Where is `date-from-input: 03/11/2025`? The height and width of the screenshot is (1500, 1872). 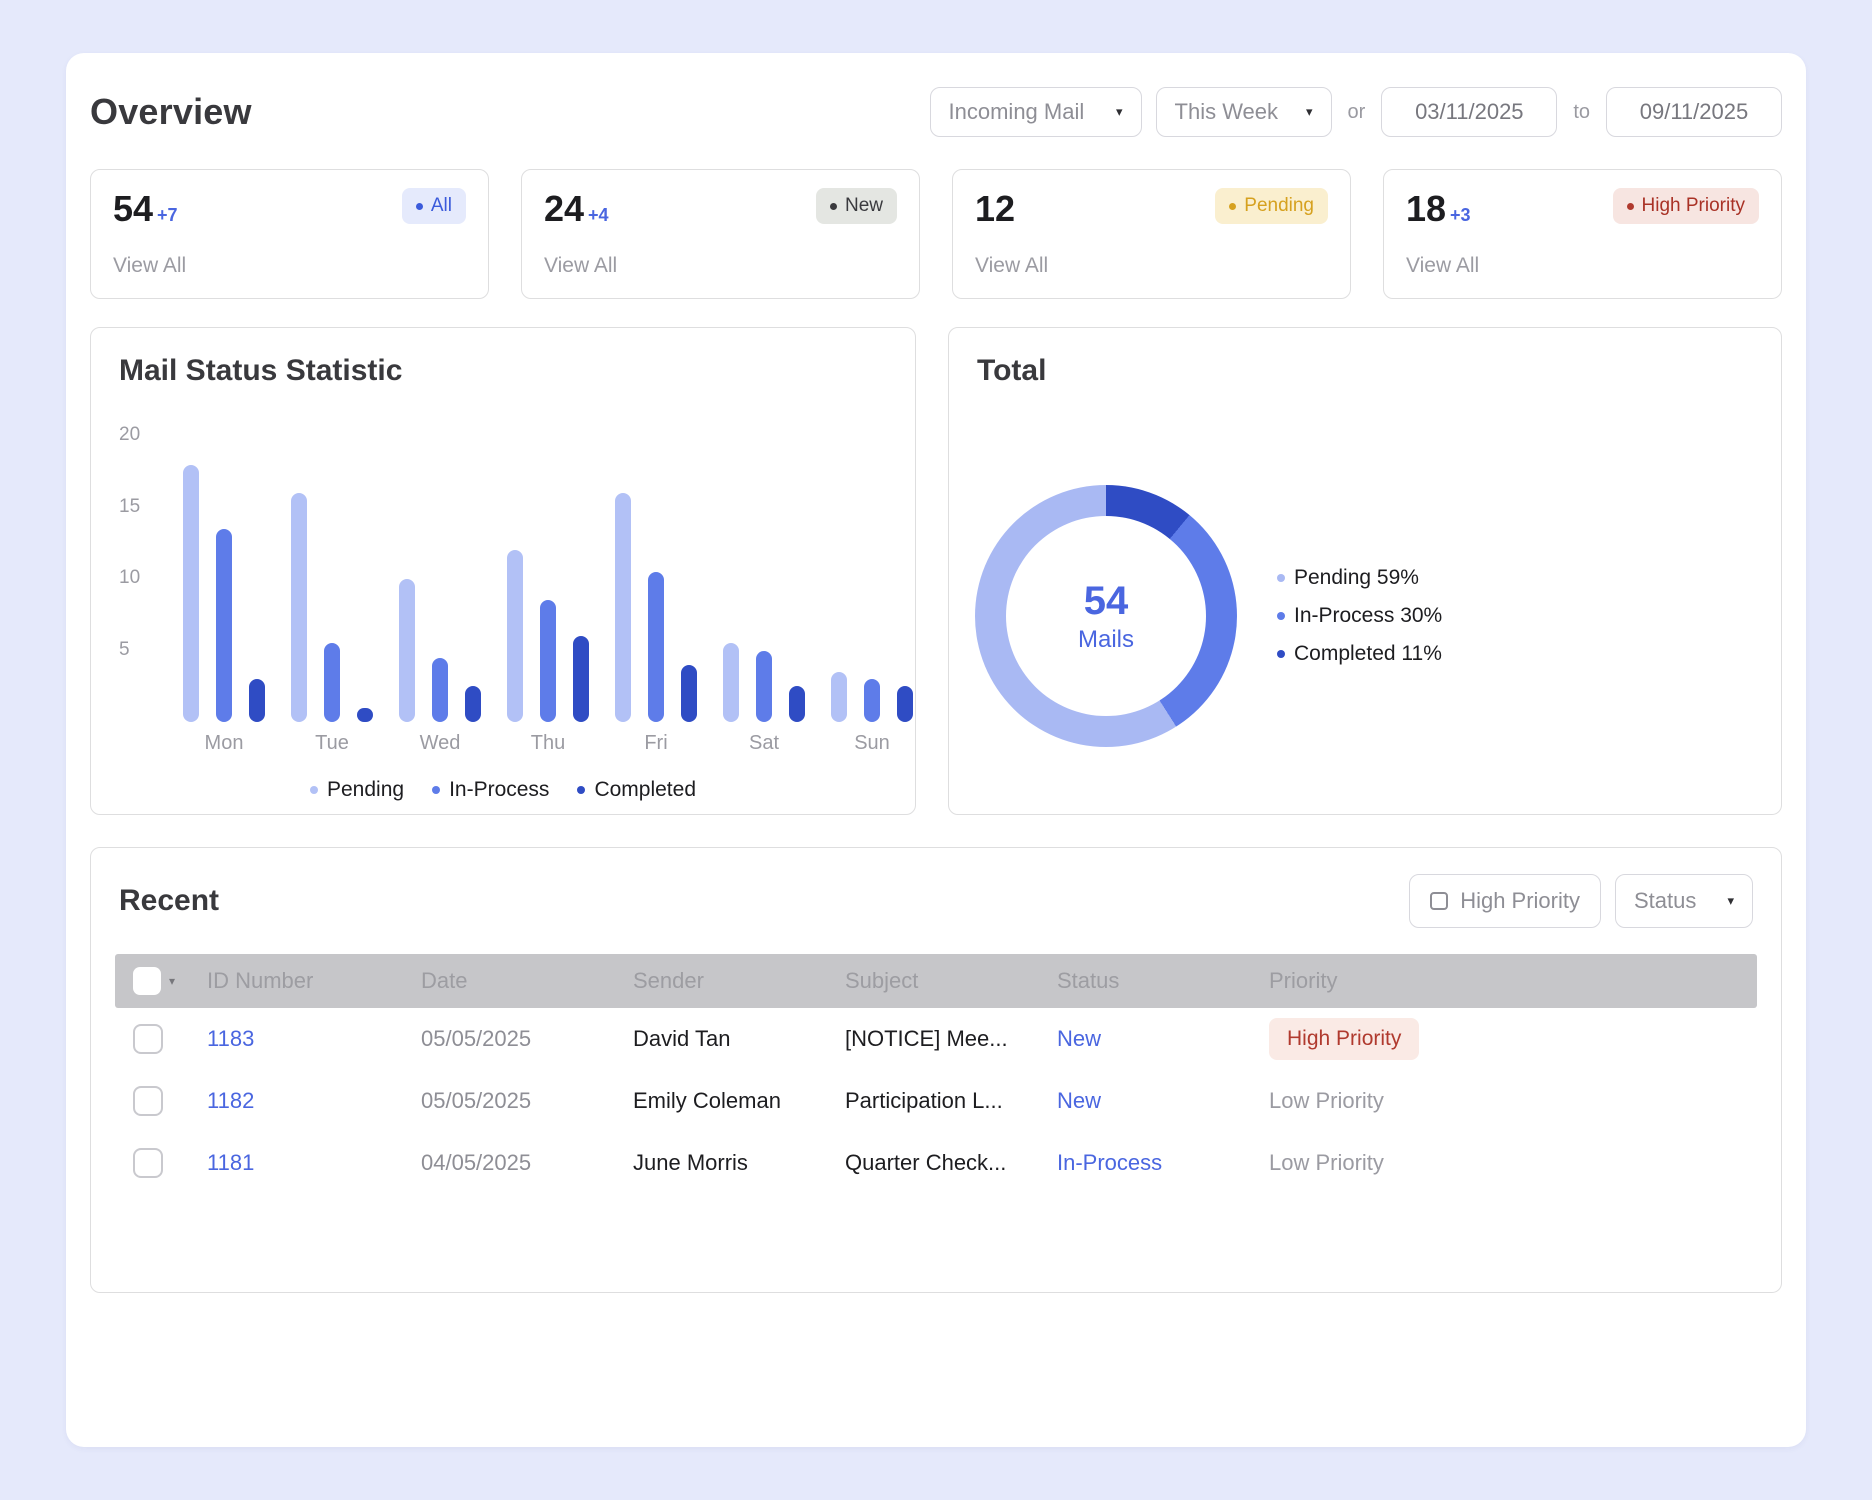
date-from-input: 03/11/2025 is located at coordinates (1469, 112).